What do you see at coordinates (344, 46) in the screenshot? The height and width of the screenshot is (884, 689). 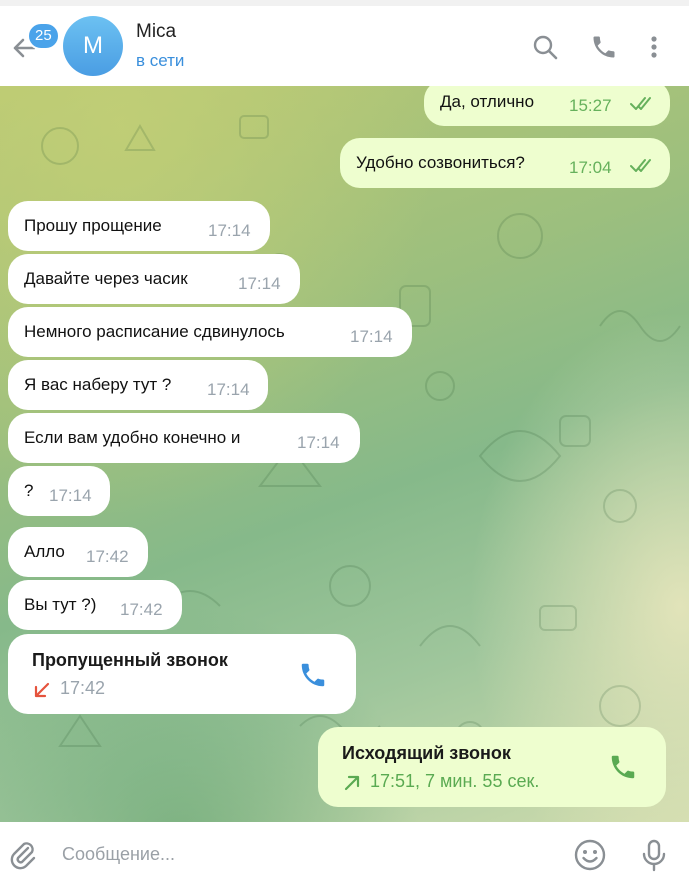 I see `chat-header: 25 M Mica в сети` at bounding box center [344, 46].